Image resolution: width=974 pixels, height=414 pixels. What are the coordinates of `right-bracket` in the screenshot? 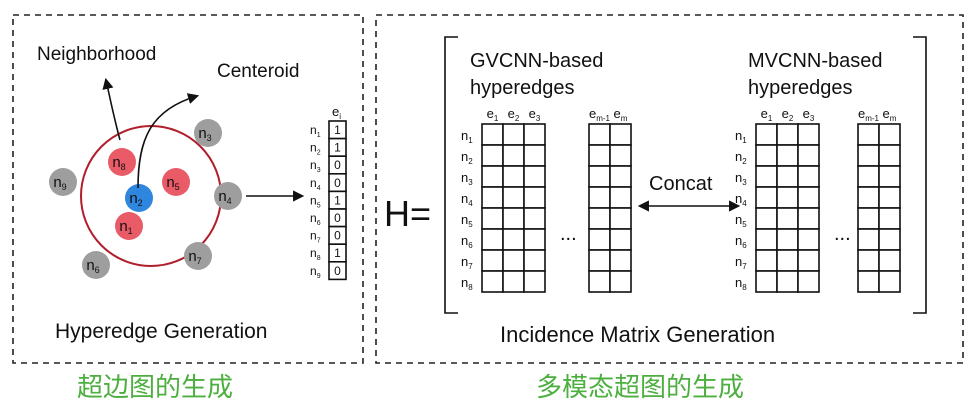 It's located at (920, 175).